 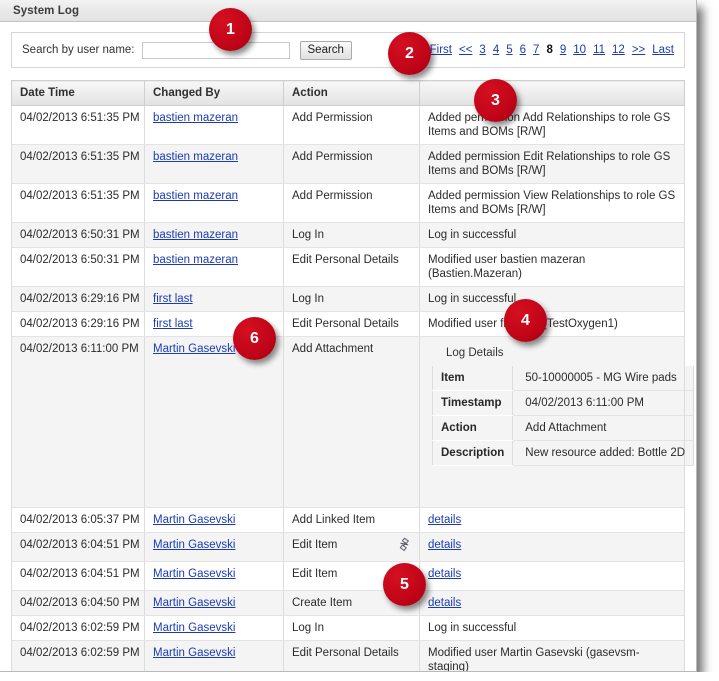 What do you see at coordinates (509, 50) in the screenshot?
I see `pagination-page-5: 5` at bounding box center [509, 50].